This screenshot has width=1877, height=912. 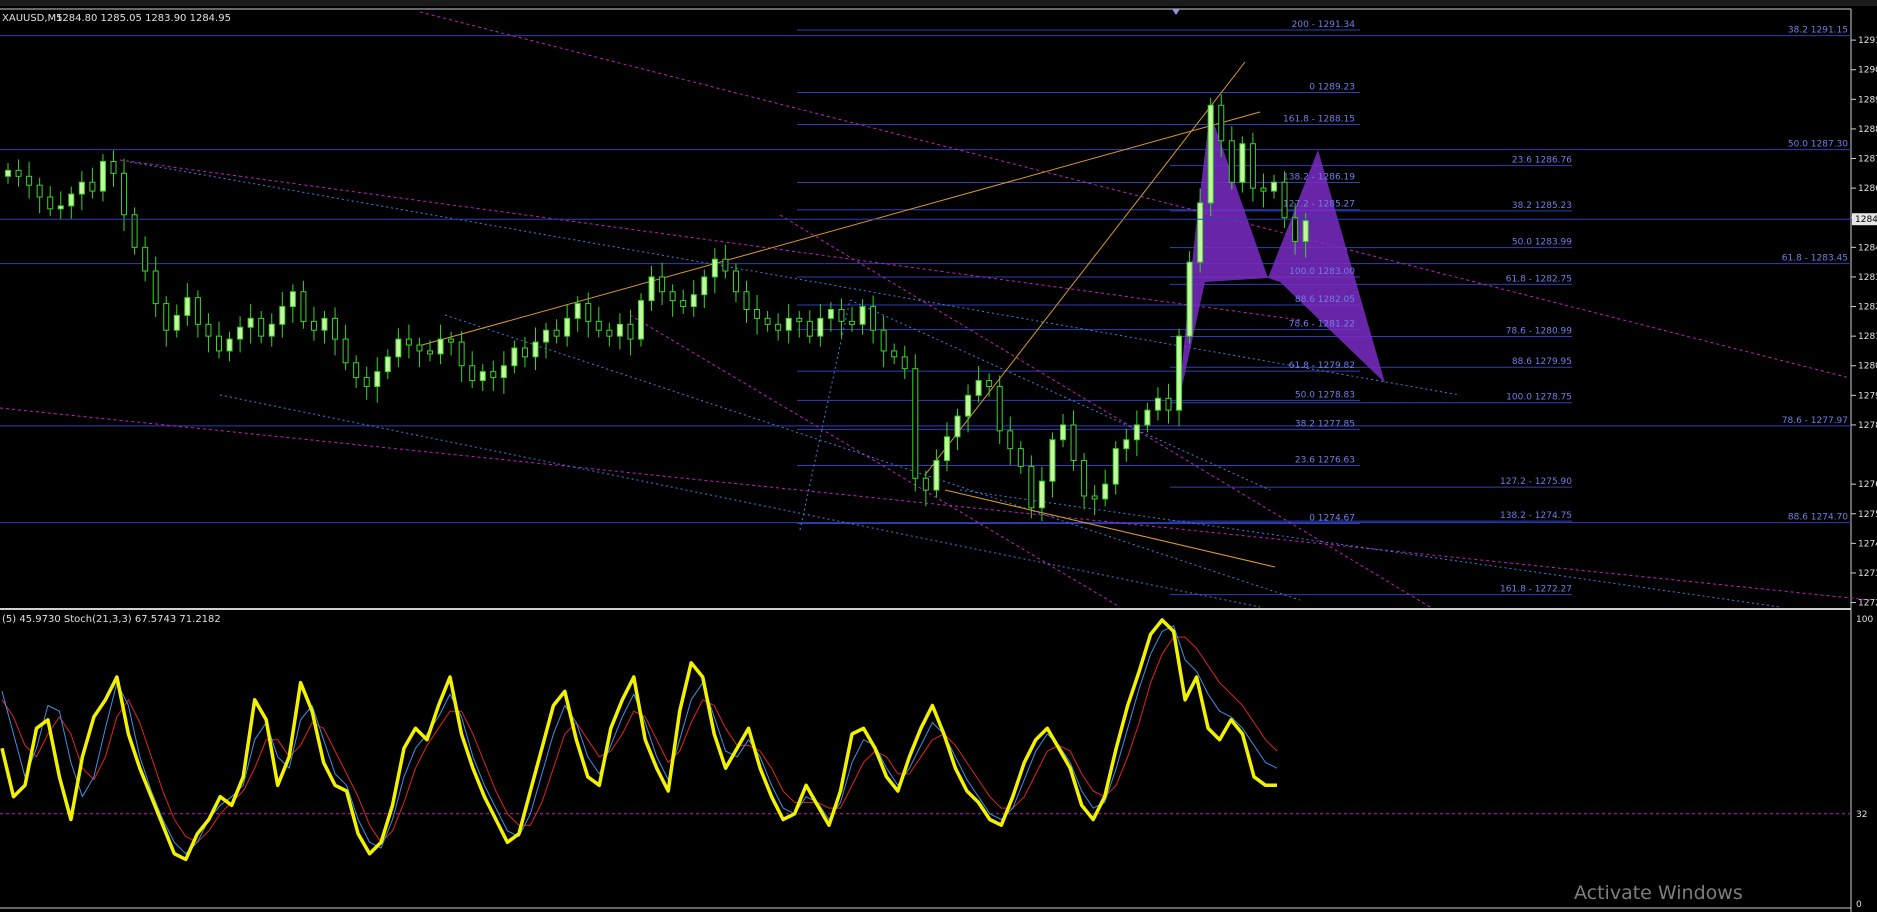 I want to click on fib-level-label: 50.0 1283.99, so click(x=1542, y=243).